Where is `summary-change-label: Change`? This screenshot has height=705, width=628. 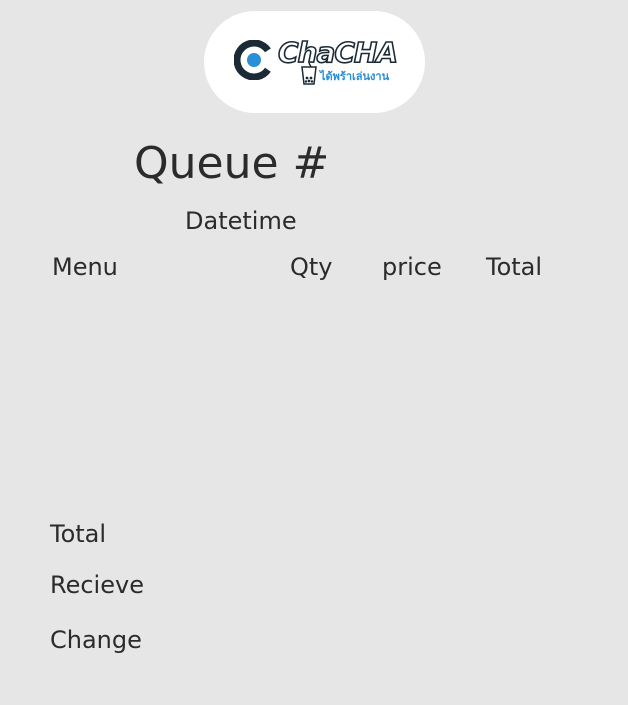
summary-change-label: Change is located at coordinates (96, 640).